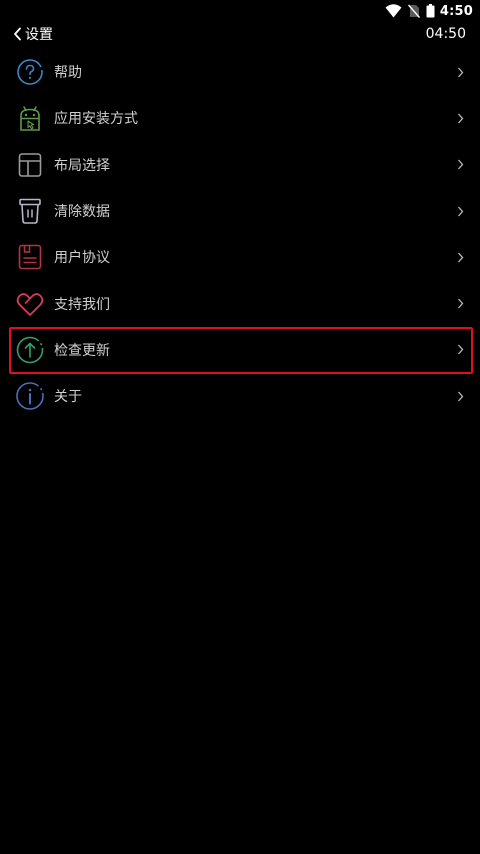 The image size is (480, 854). I want to click on no-sim-icon, so click(413, 11).